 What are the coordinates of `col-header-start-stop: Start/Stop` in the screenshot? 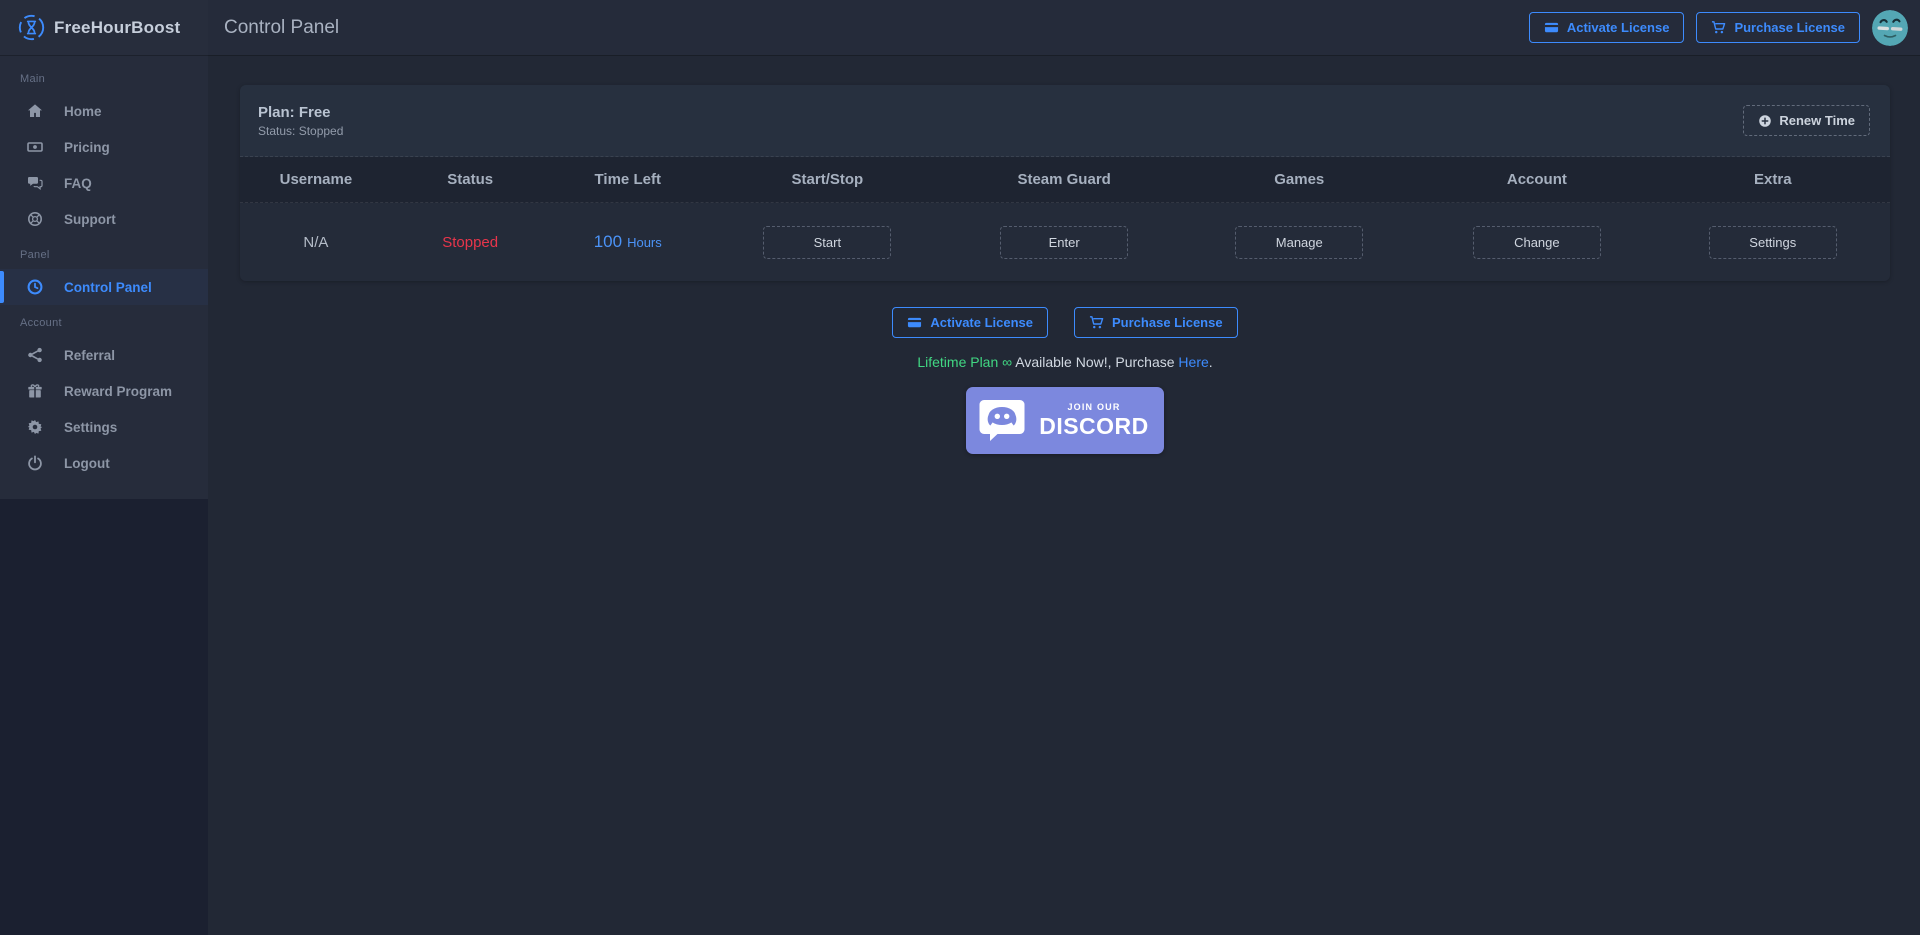 It's located at (827, 179).